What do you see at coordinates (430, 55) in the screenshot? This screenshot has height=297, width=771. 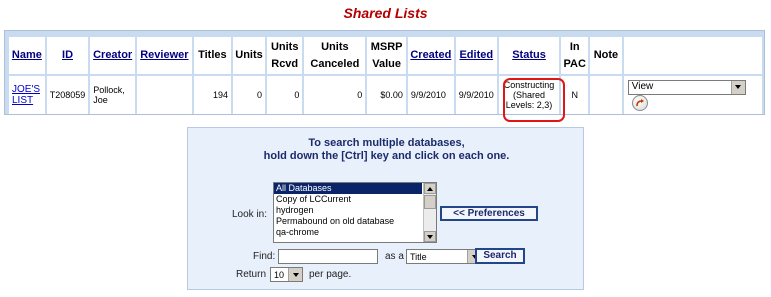 I see `column-header-created: Created` at bounding box center [430, 55].